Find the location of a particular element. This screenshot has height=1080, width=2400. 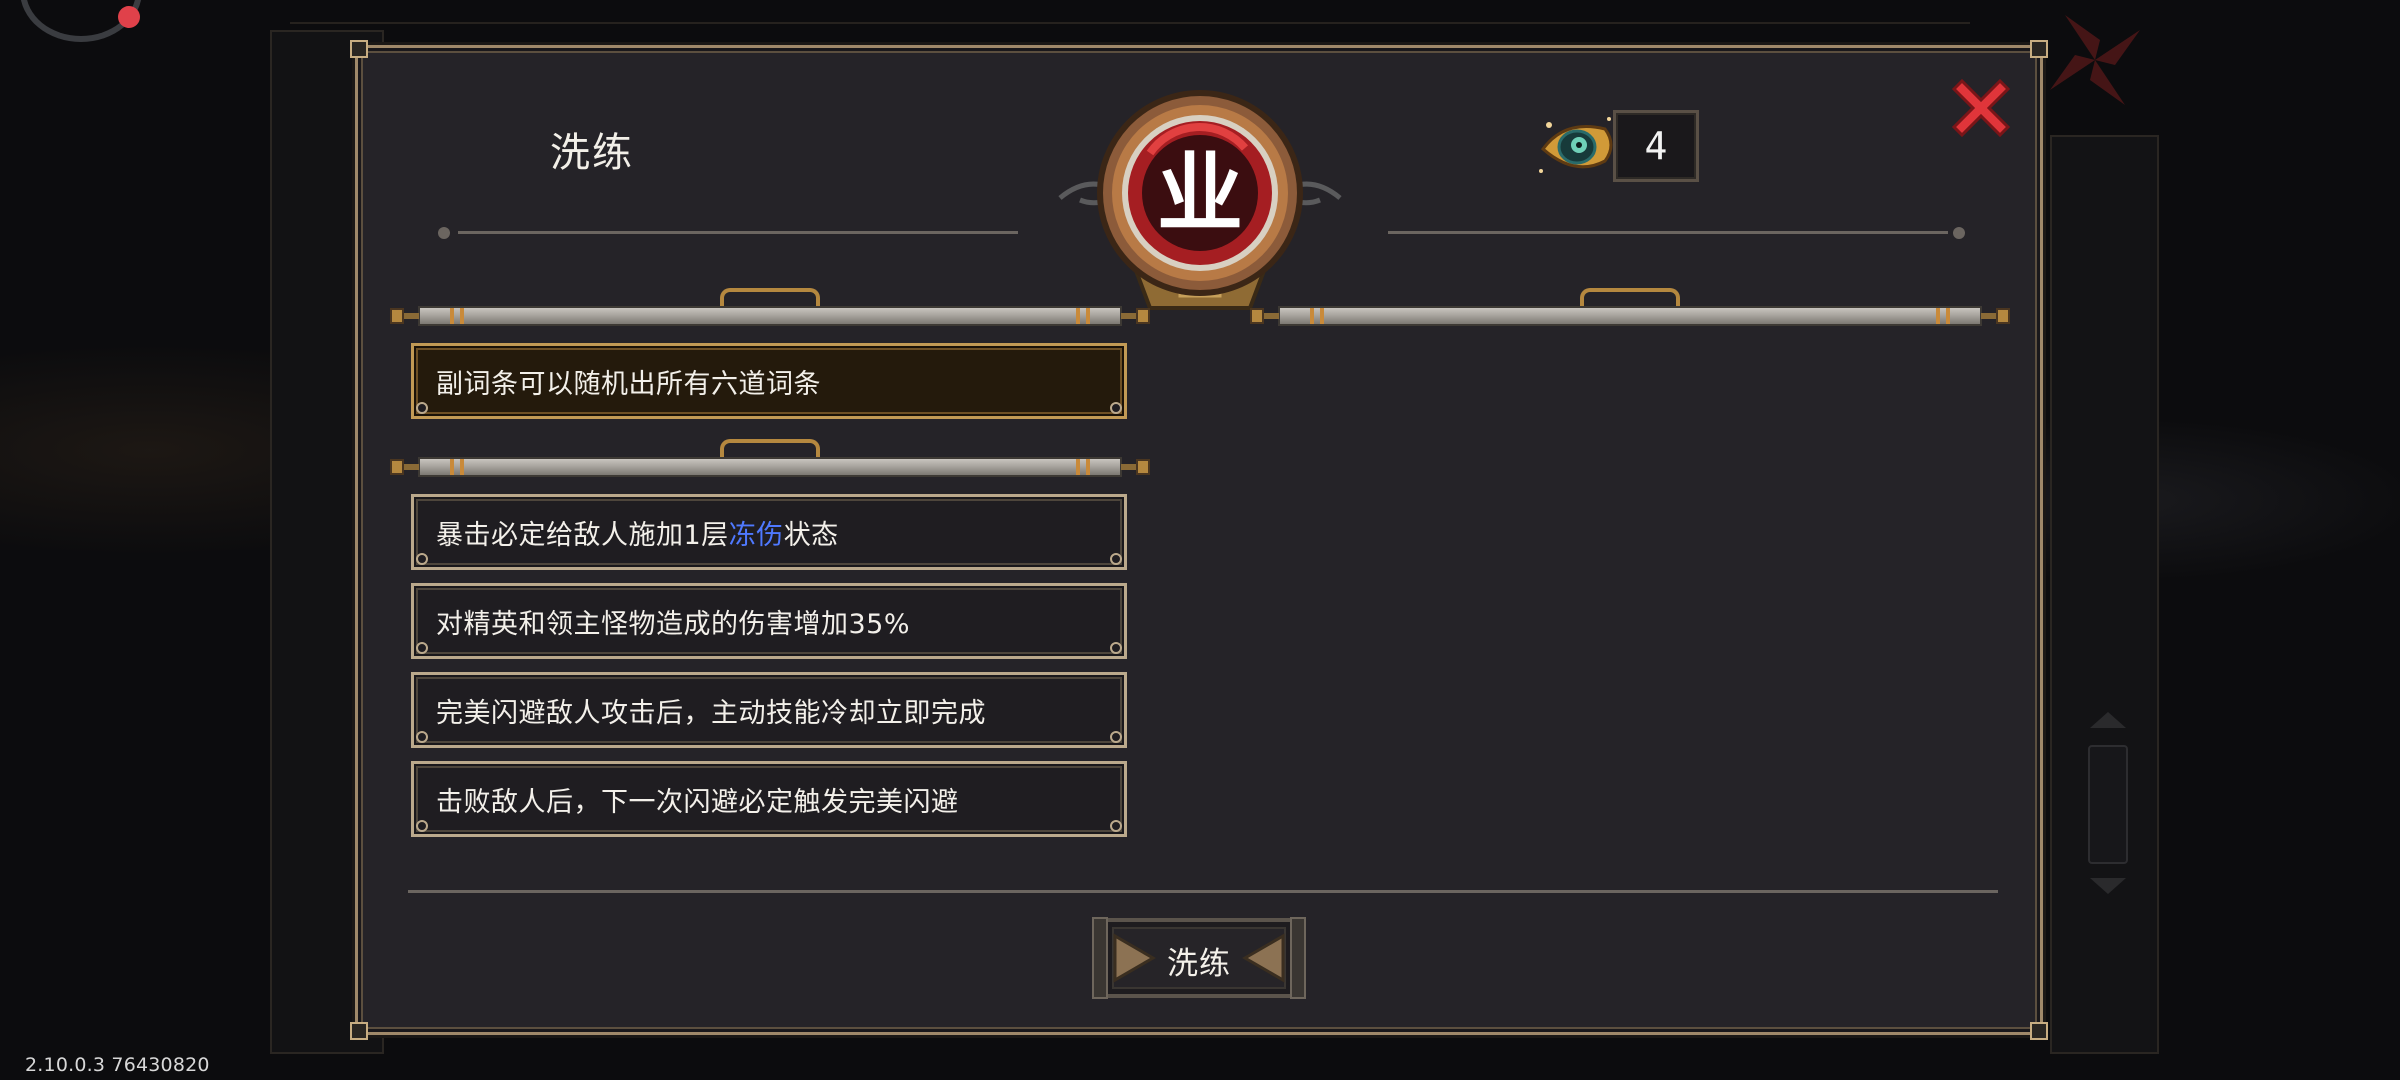

affix-row: 对精英和领主怪物造成的伤害增加35% is located at coordinates (769, 621).